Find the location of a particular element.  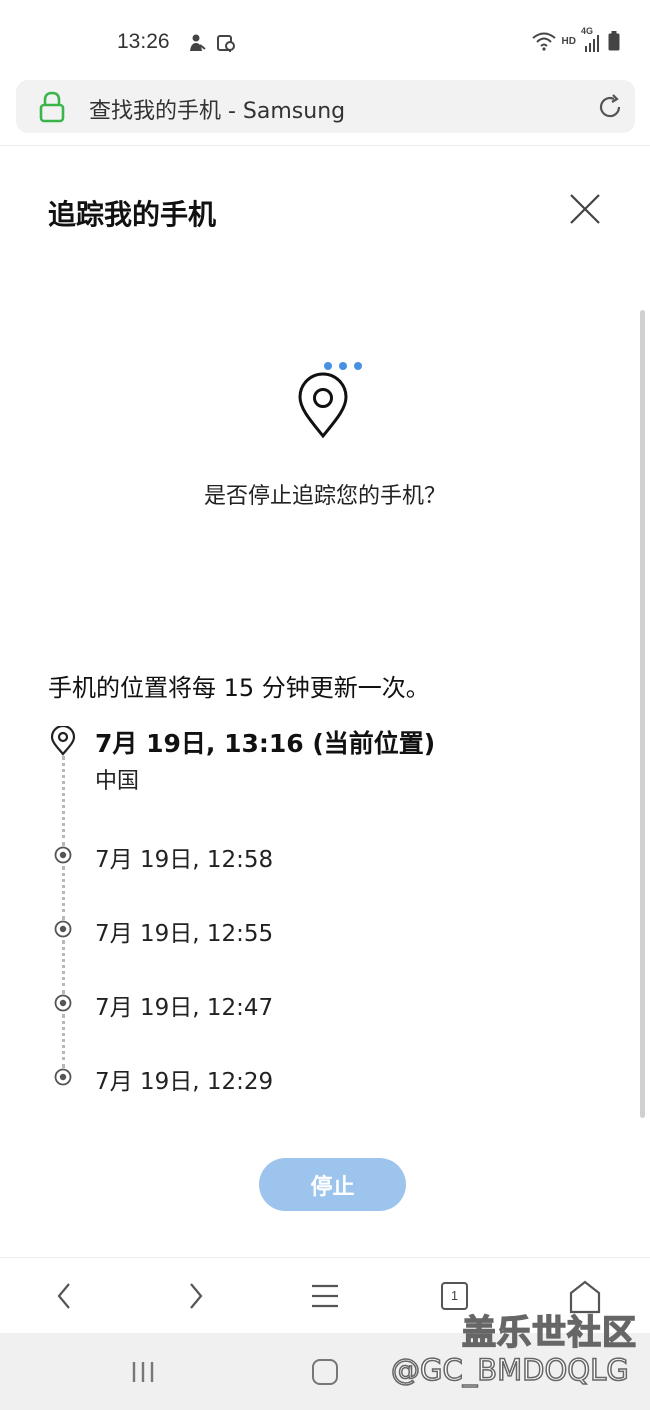

stop-tracking-question: 是否停止追踪您的手机？ is located at coordinates (324, 496).